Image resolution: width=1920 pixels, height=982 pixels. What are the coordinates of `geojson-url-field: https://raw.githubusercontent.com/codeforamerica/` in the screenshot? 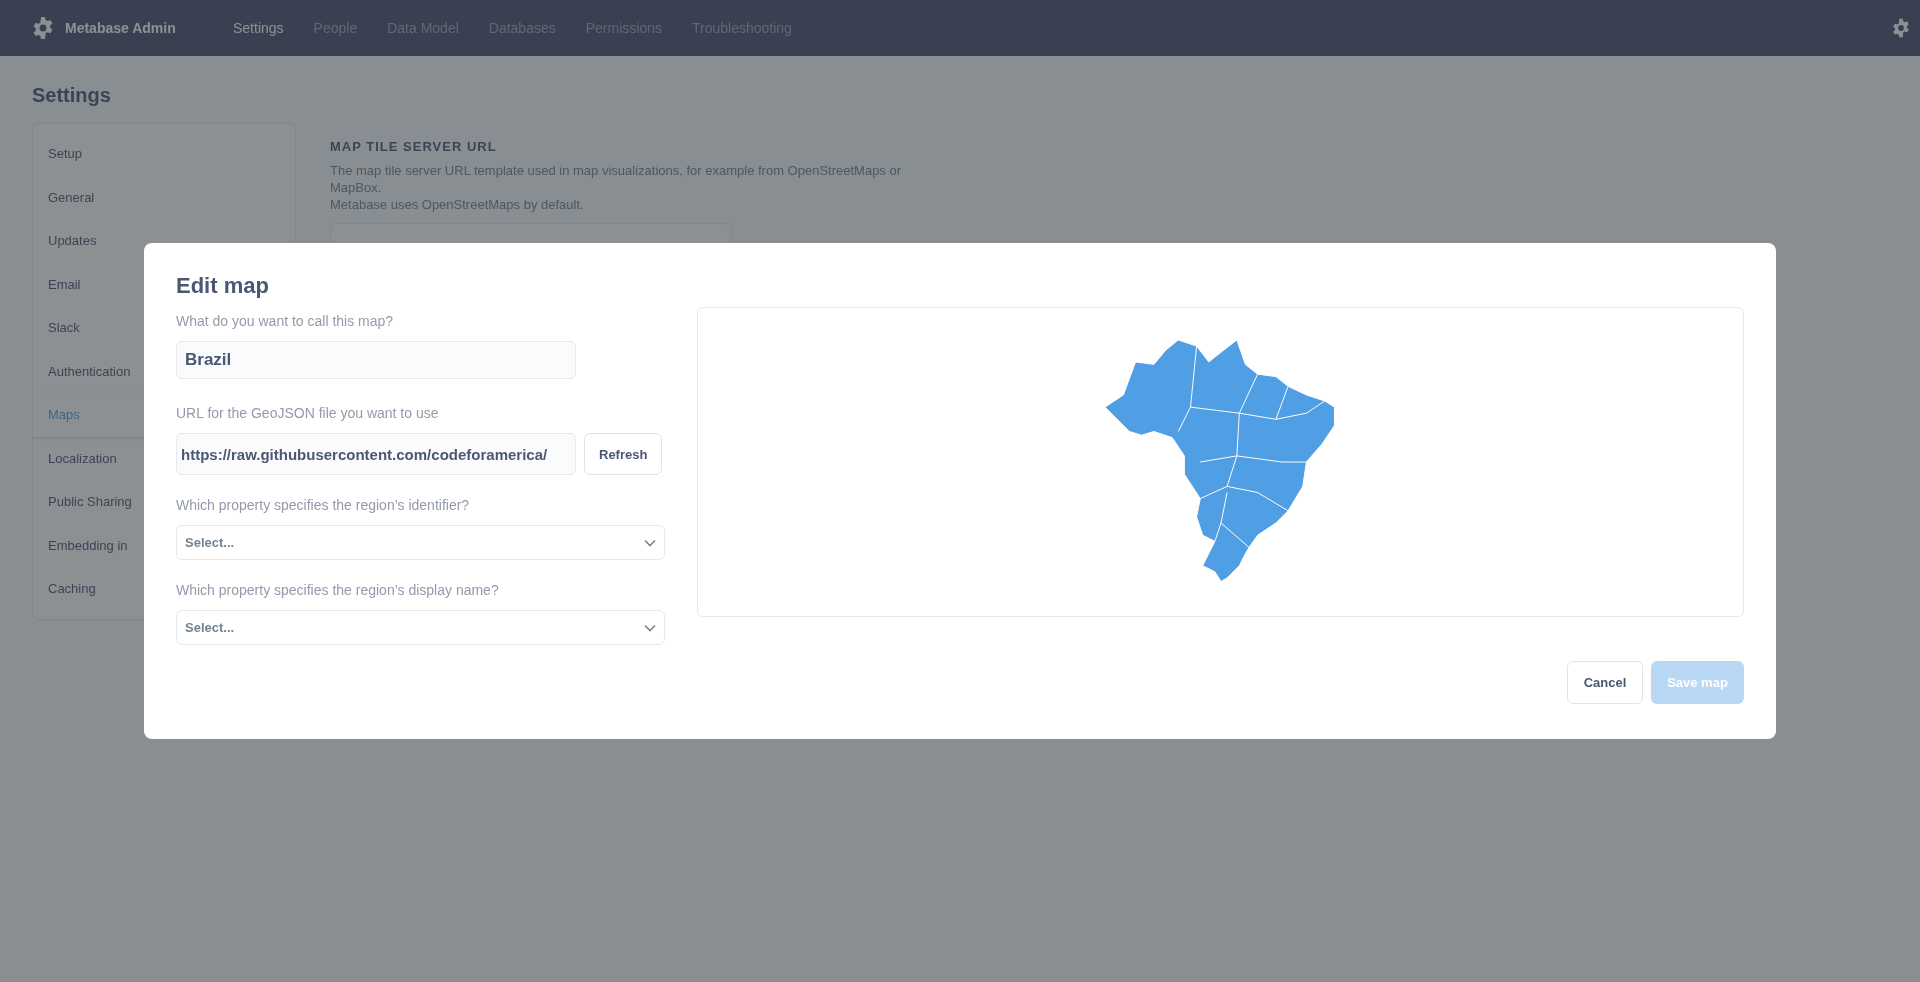 It's located at (376, 454).